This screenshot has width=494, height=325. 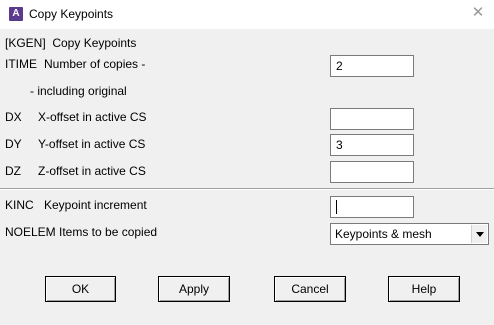 I want to click on chevron-down-icon, so click(x=480, y=234).